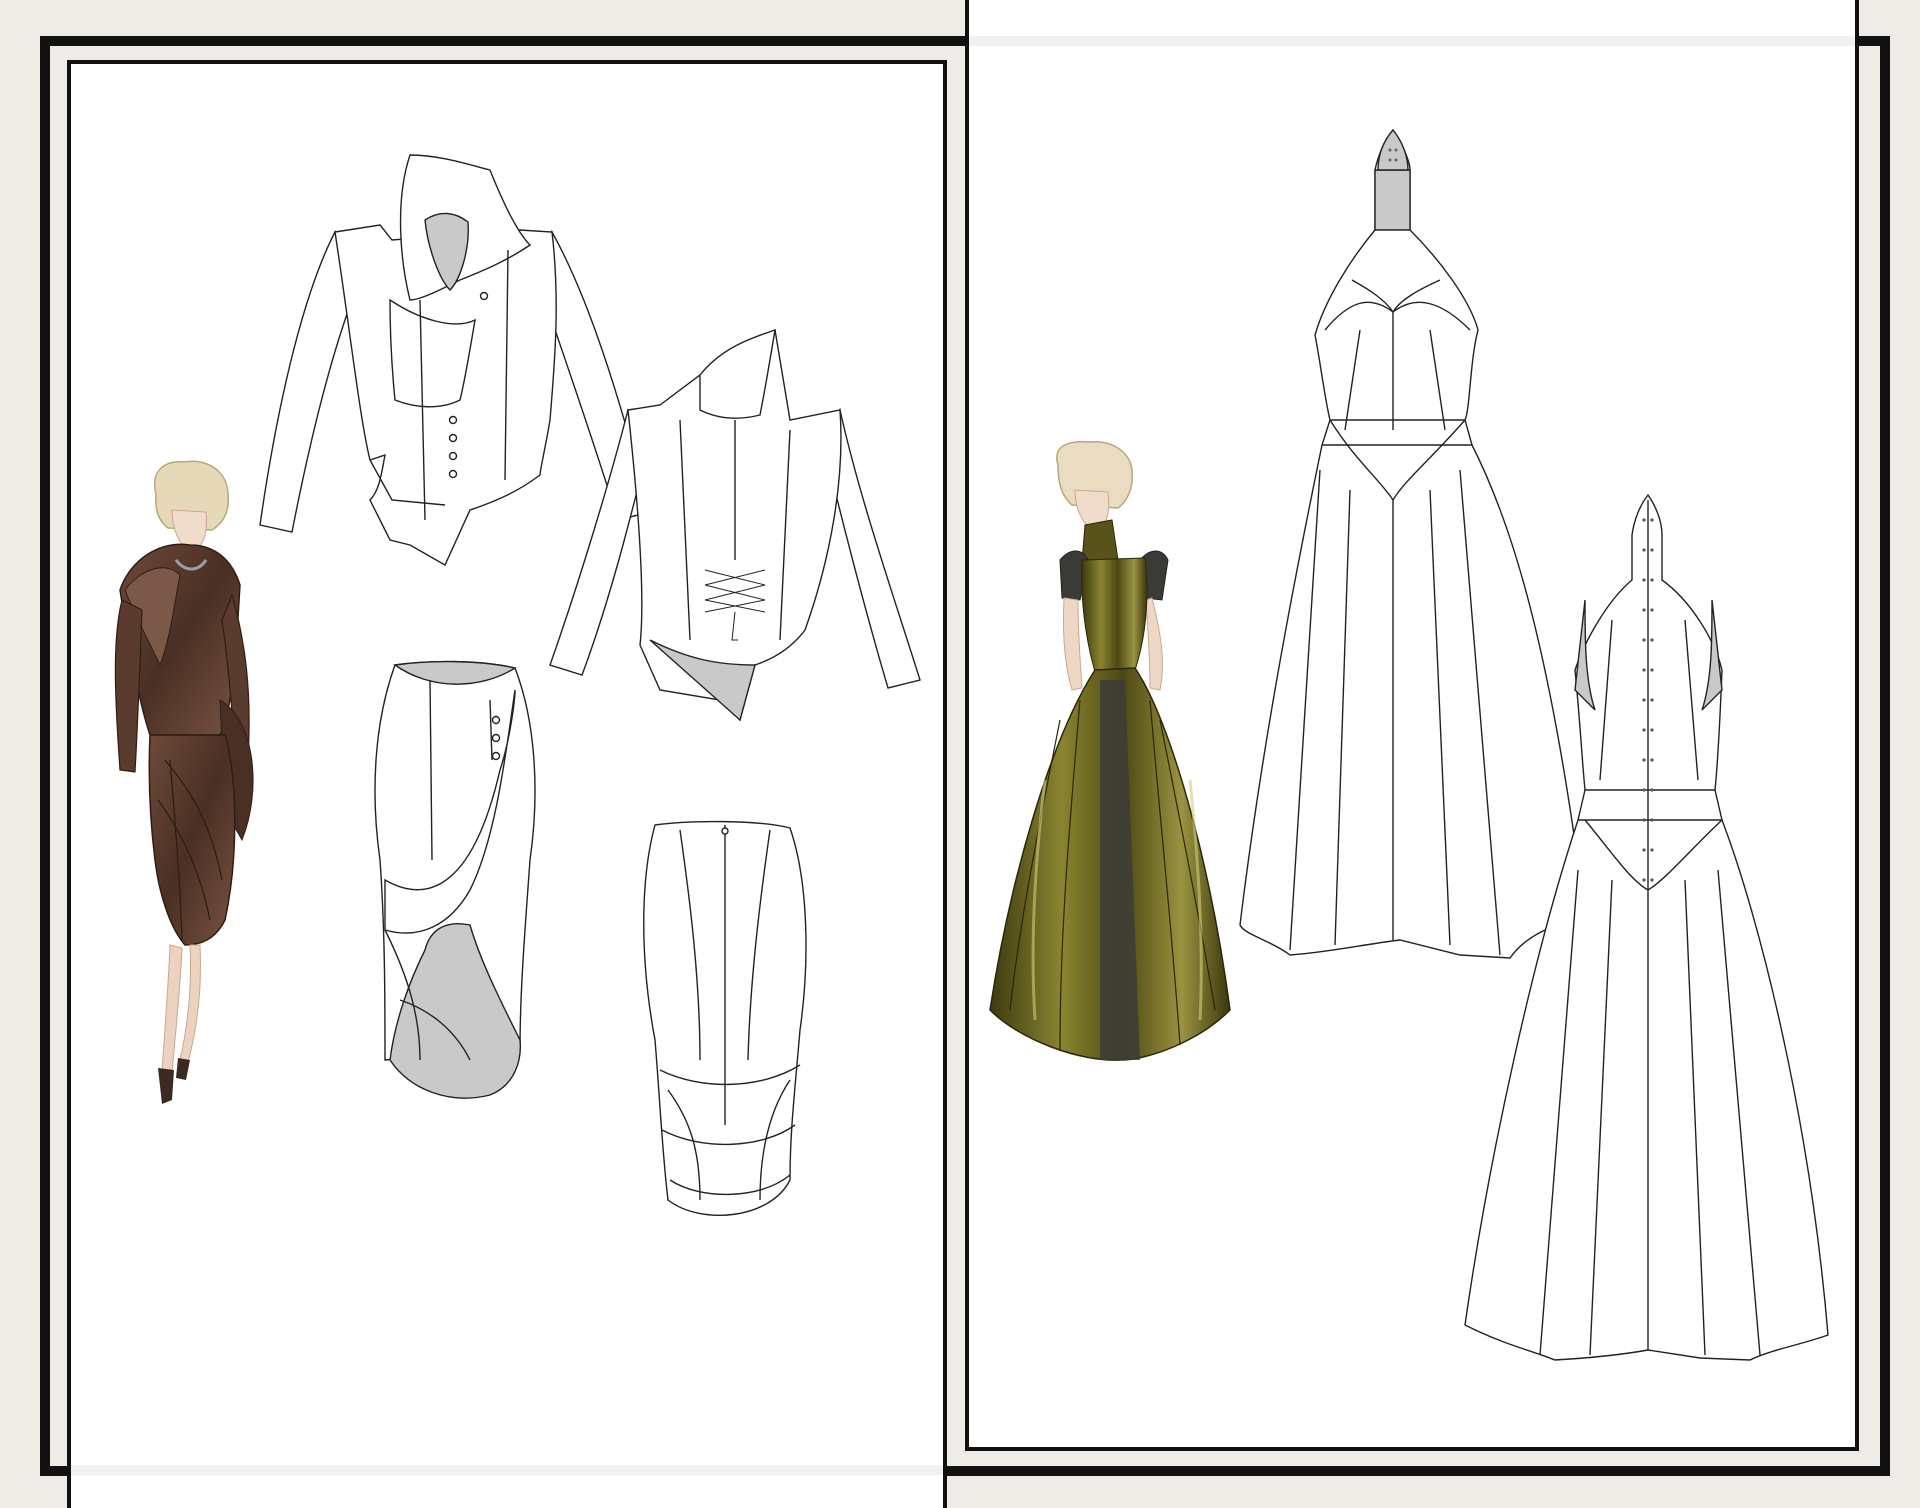  I want to click on flat-skirt-front, so click(455, 879).